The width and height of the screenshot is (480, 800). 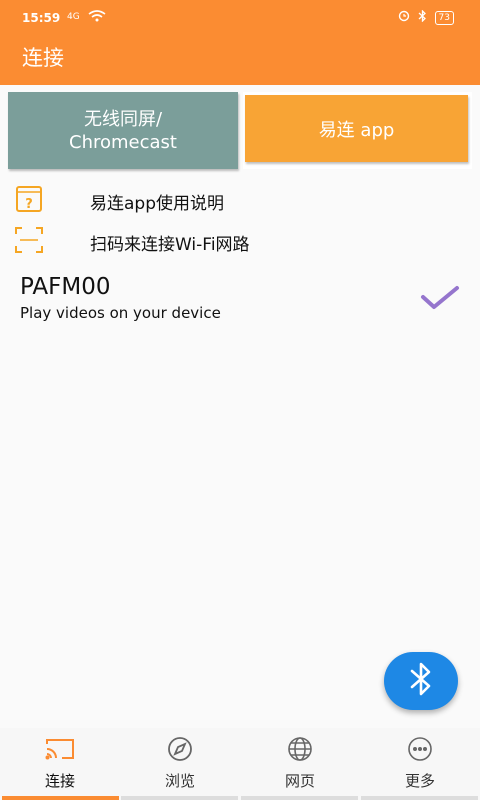 I want to click on status-bar: 15:59 4G 73, so click(x=240, y=18).